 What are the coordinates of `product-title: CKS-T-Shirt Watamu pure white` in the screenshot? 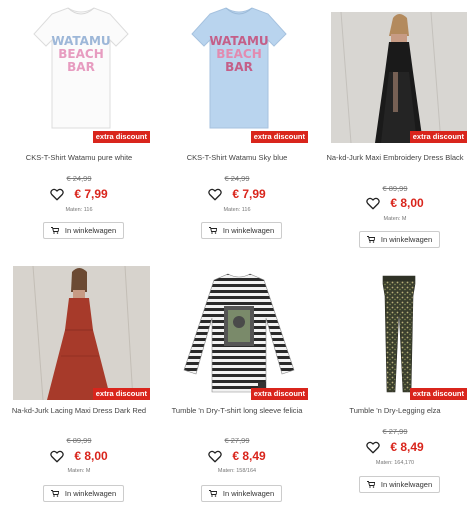 It's located at (79, 158).